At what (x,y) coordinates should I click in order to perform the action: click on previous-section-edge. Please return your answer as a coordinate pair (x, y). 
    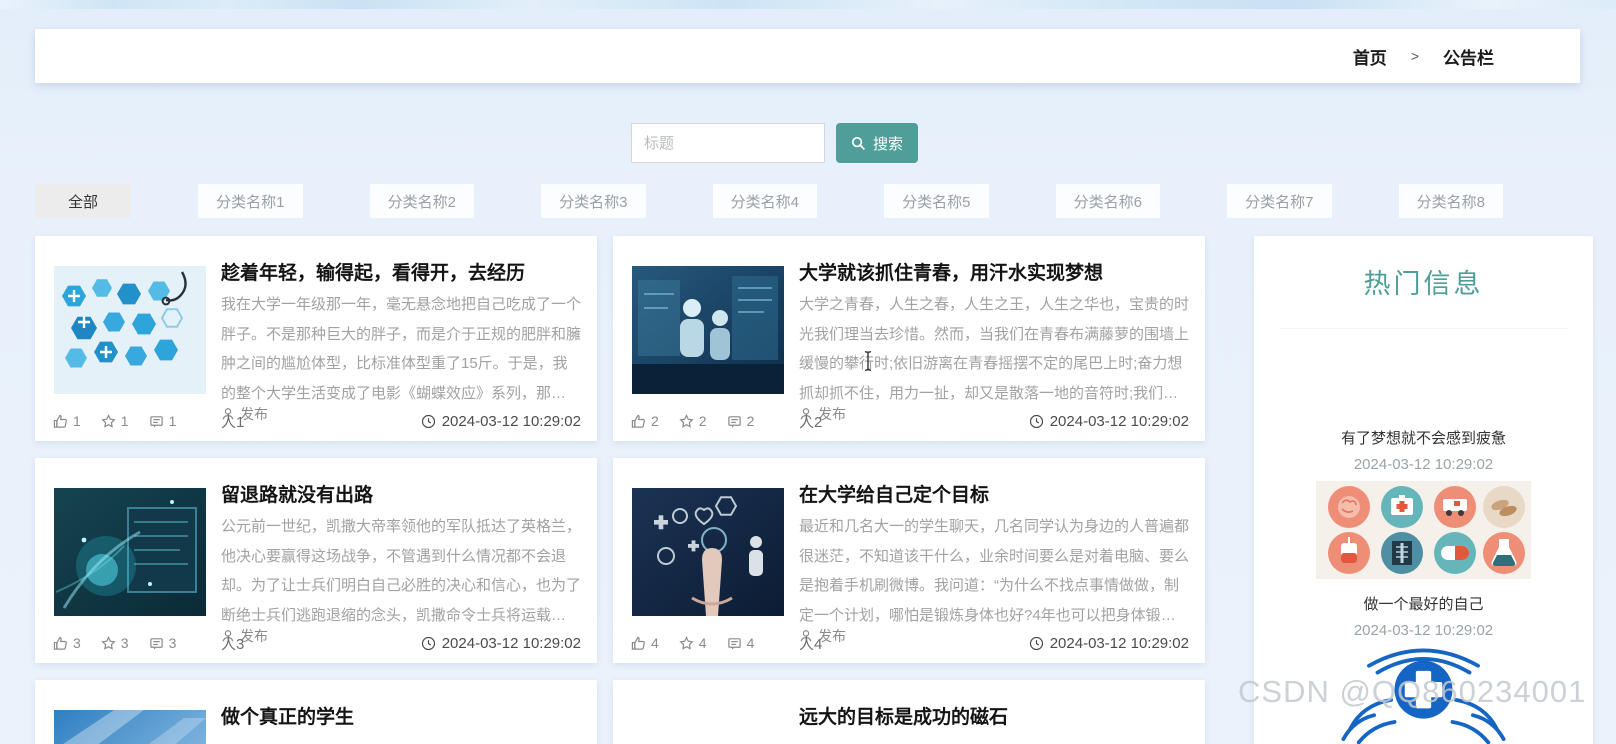
    Looking at the image, I should click on (808, 4).